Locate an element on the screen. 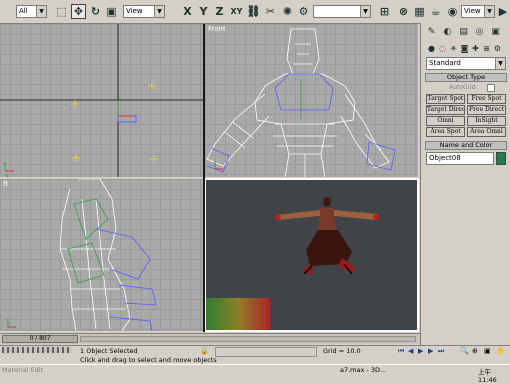 This screenshot has height=384, width=510. category-dropdown-value: Standard is located at coordinates (445, 63).